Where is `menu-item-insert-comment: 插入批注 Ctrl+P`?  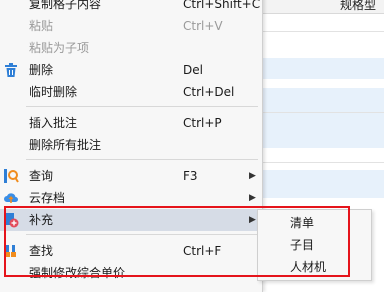
menu-item-insert-comment: 插入批注 Ctrl+P is located at coordinates (131, 123).